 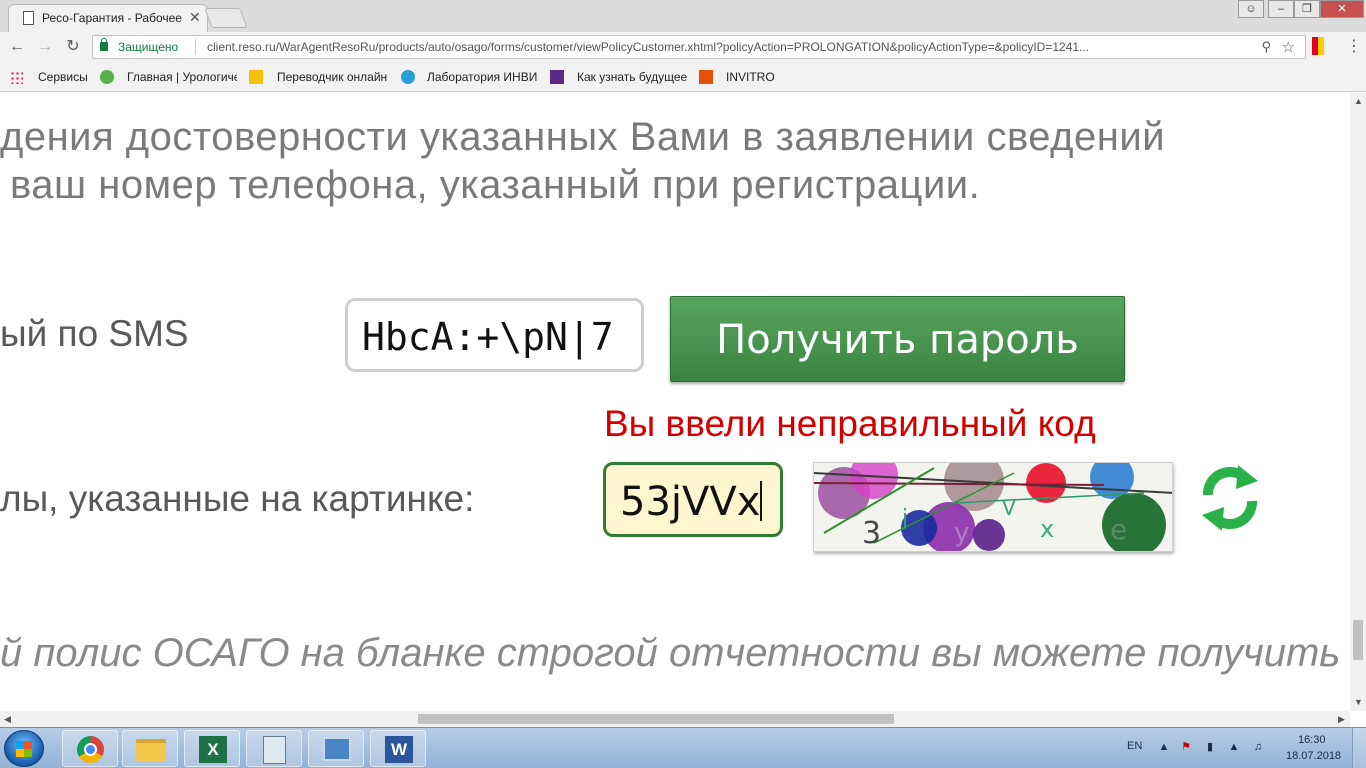 I want to click on folder-icon, so click(x=151, y=750).